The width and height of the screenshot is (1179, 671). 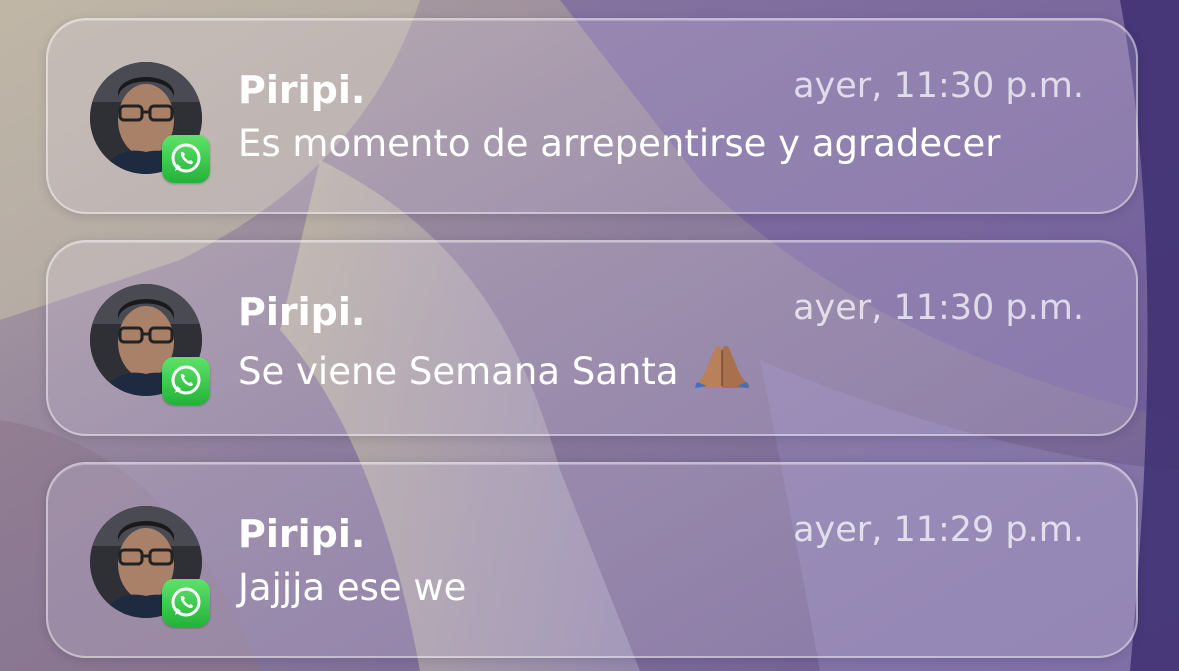 I want to click on message-text: Se viene Semana Santa, so click(x=458, y=371).